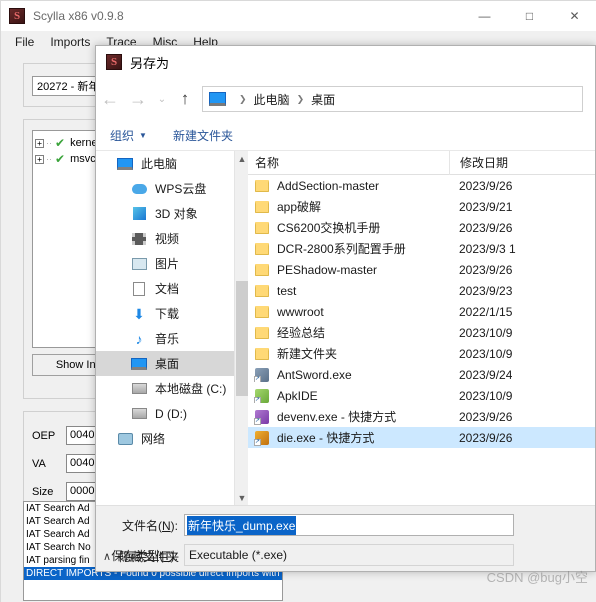 The image size is (596, 602). Describe the element at coordinates (478, 163) in the screenshot. I see `column-header-date: 修改日期` at that location.